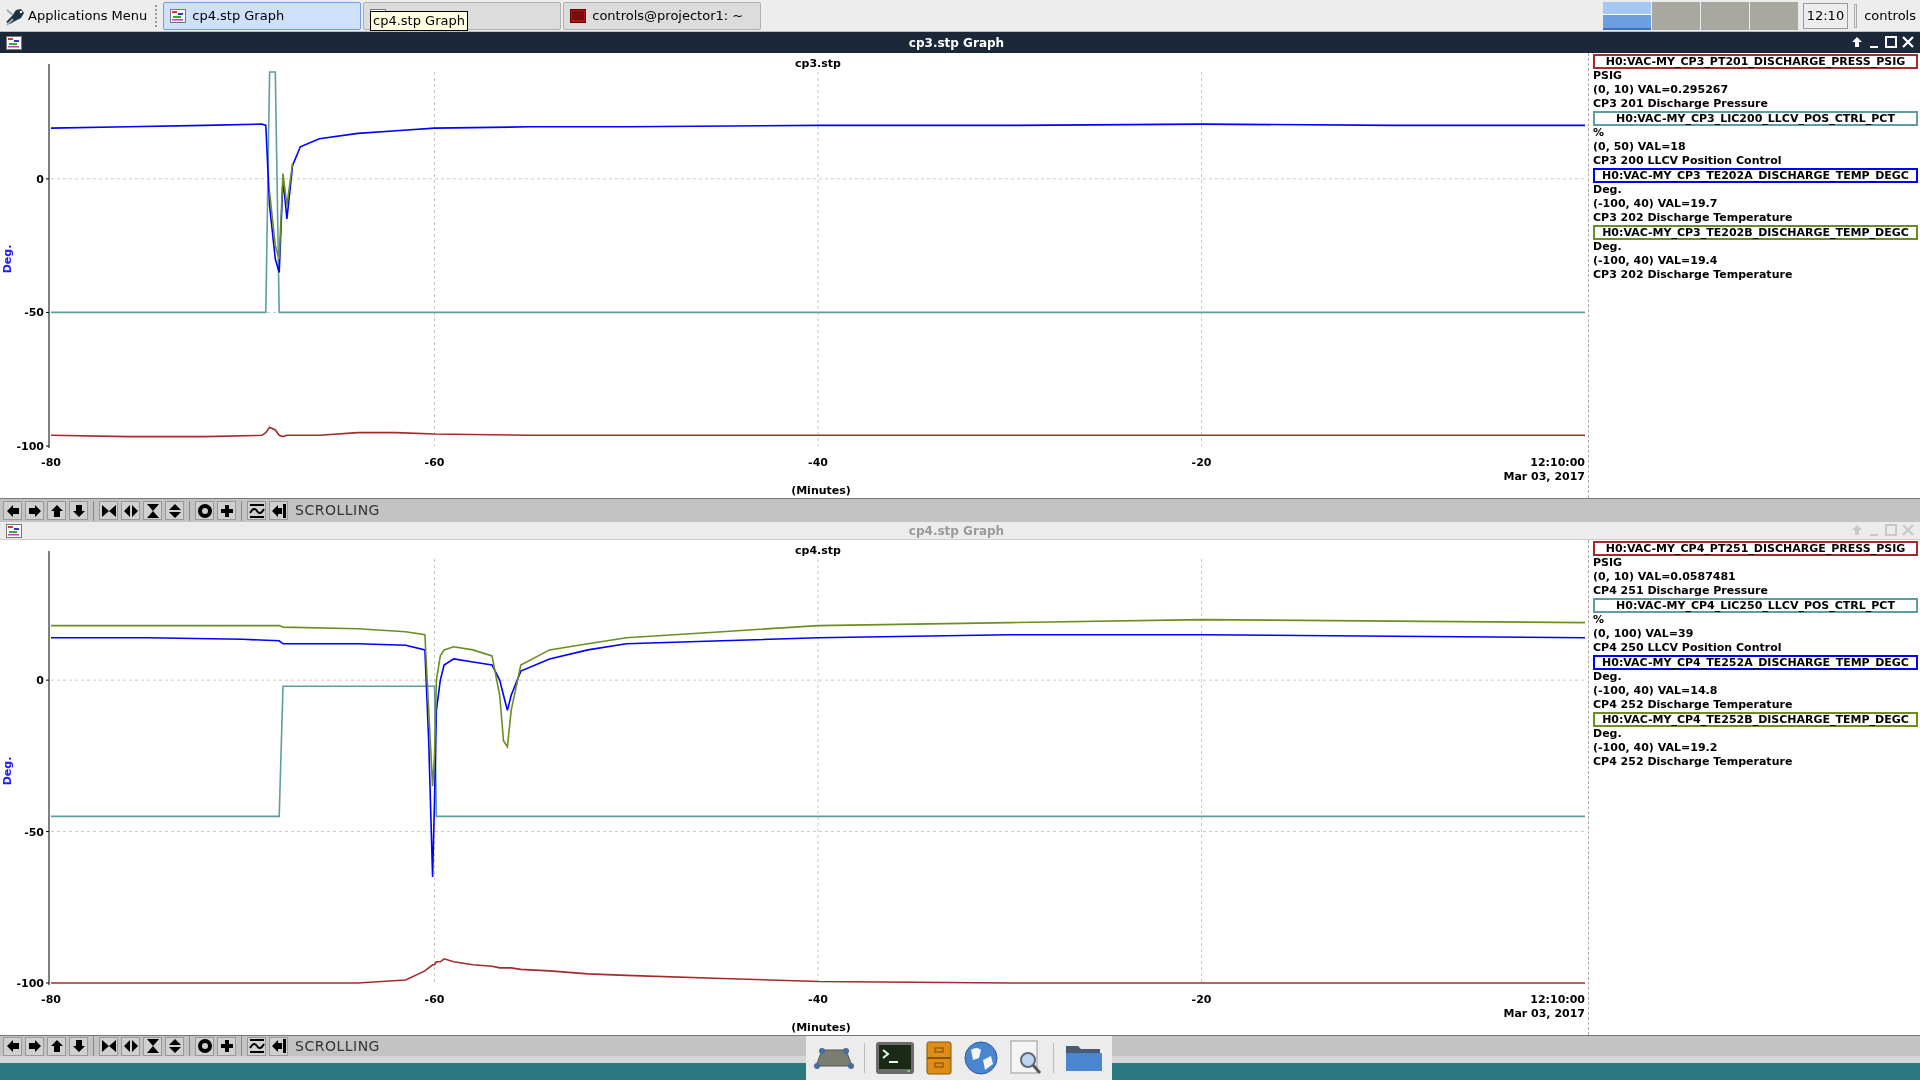 This screenshot has height=1080, width=1920. I want to click on legend-range: (-100, 40) VAL=19.4, so click(1656, 261).